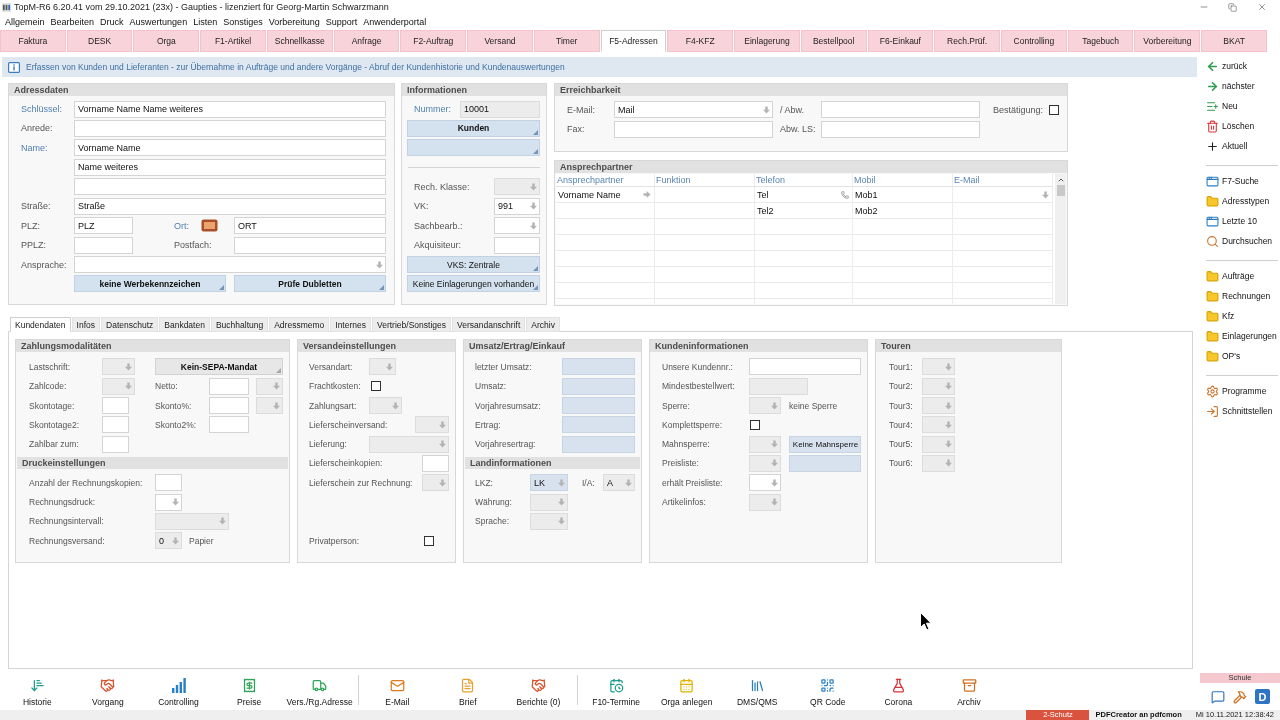  I want to click on toolbar-button: QR Code, so click(828, 689).